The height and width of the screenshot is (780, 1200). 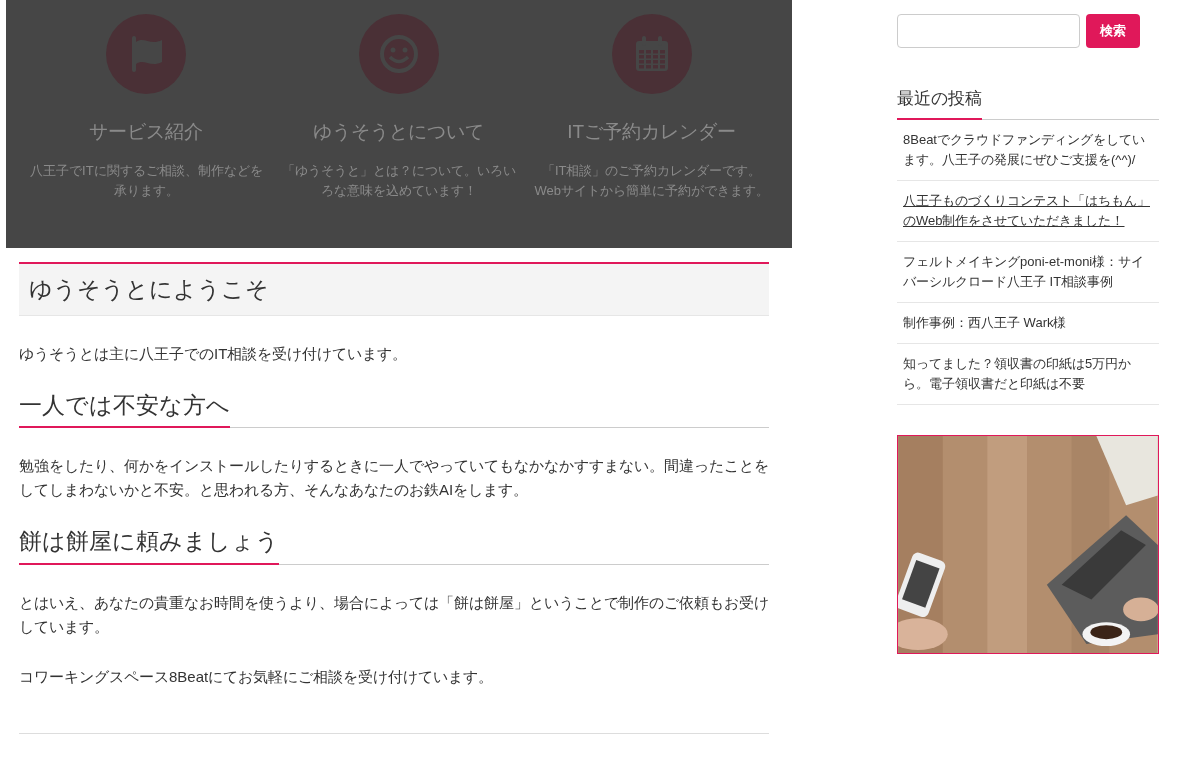 I want to click on feature-title: サービス紹介, so click(x=146, y=132).